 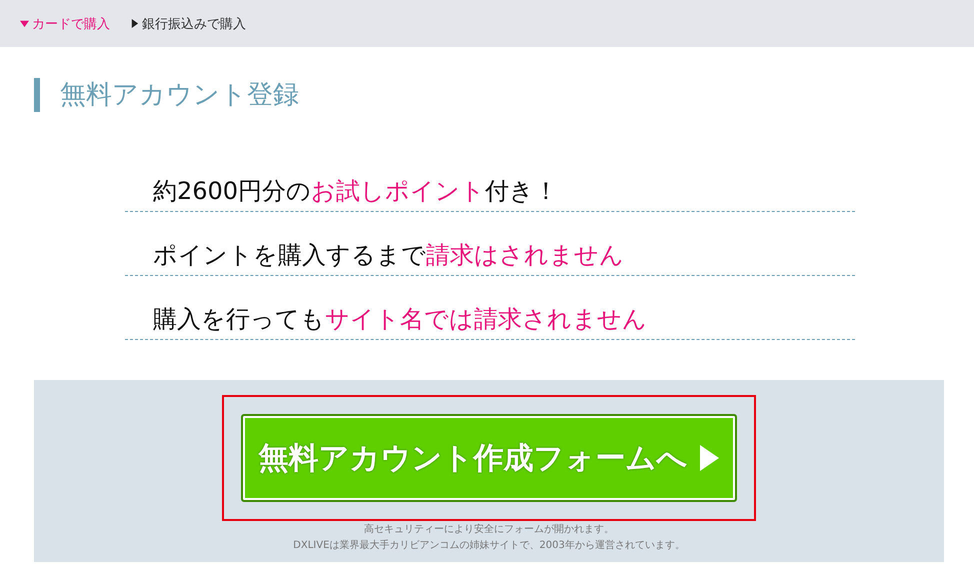 What do you see at coordinates (489, 458) in the screenshot?
I see `create-account-button: 無料アカウント作成フォームへ` at bounding box center [489, 458].